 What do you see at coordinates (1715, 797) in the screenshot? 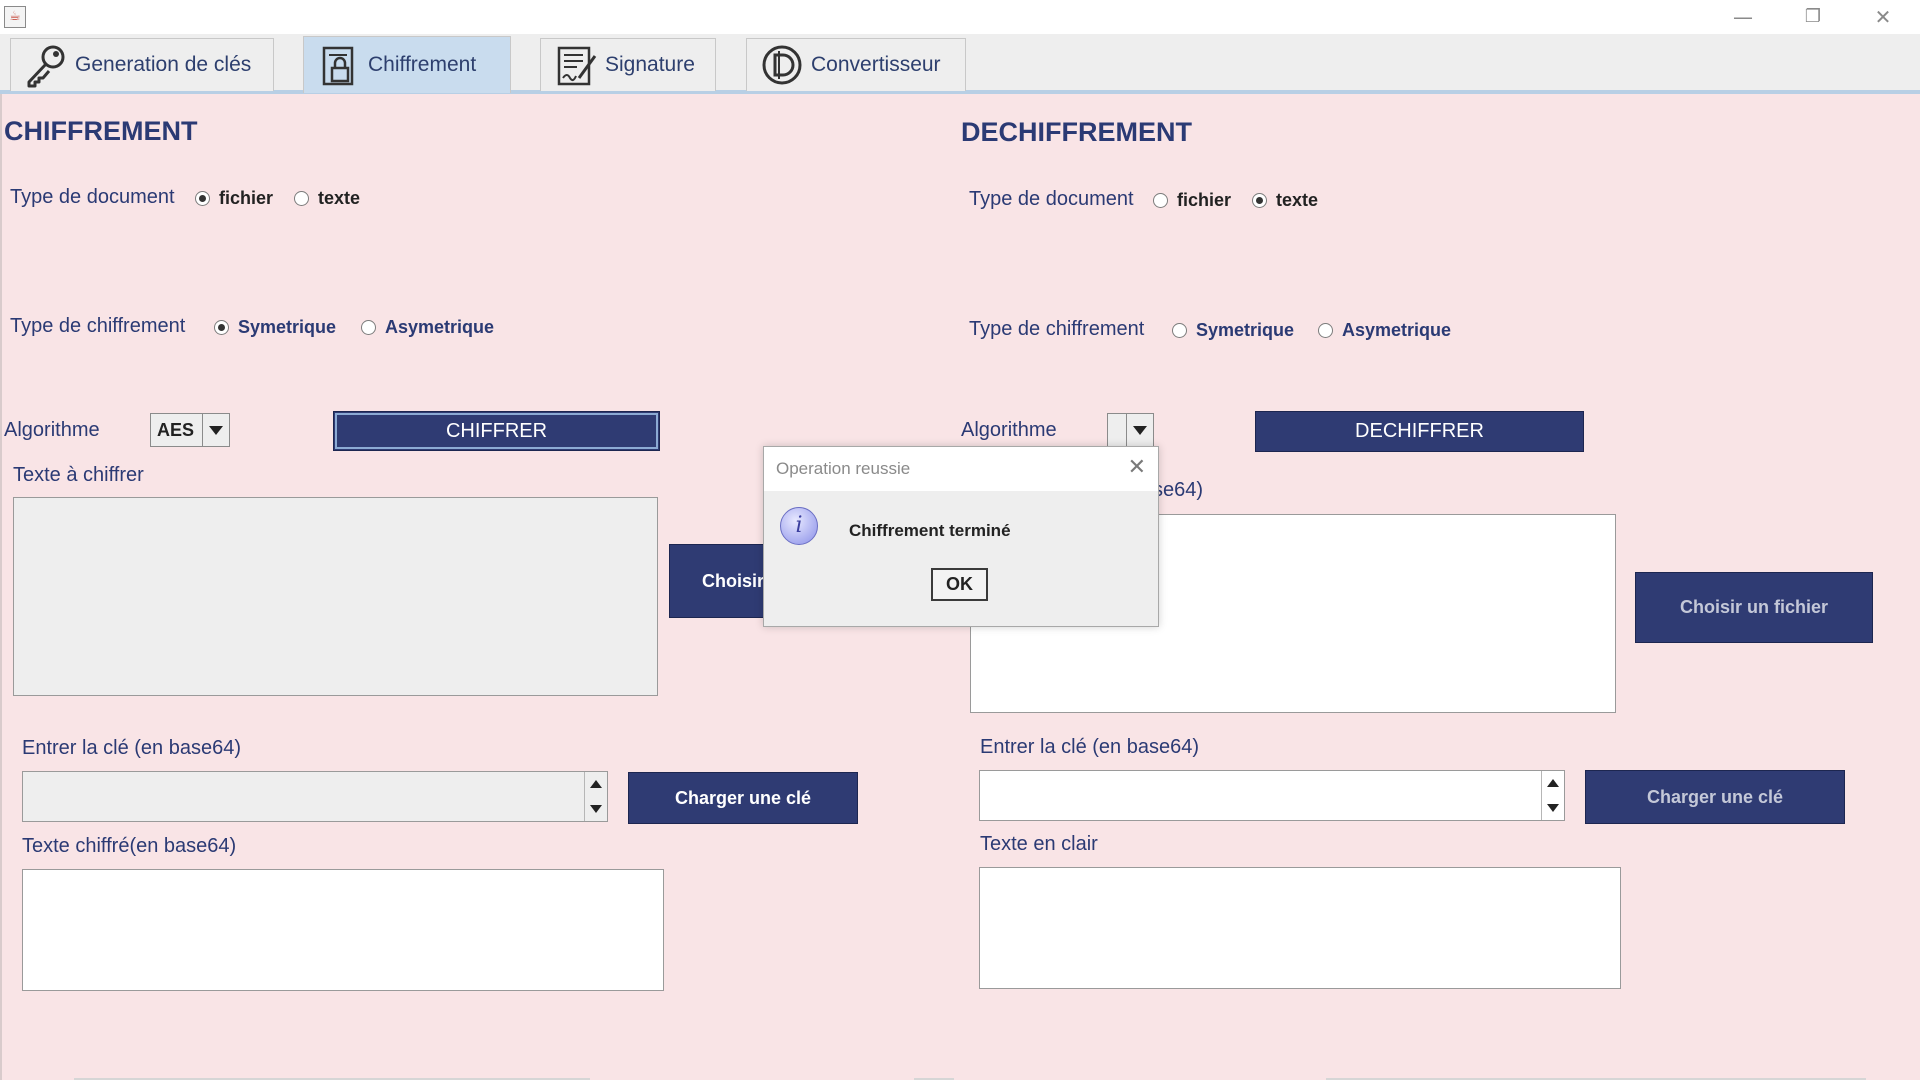
I see `decrypt-load-key-button: Charger une clé` at bounding box center [1715, 797].